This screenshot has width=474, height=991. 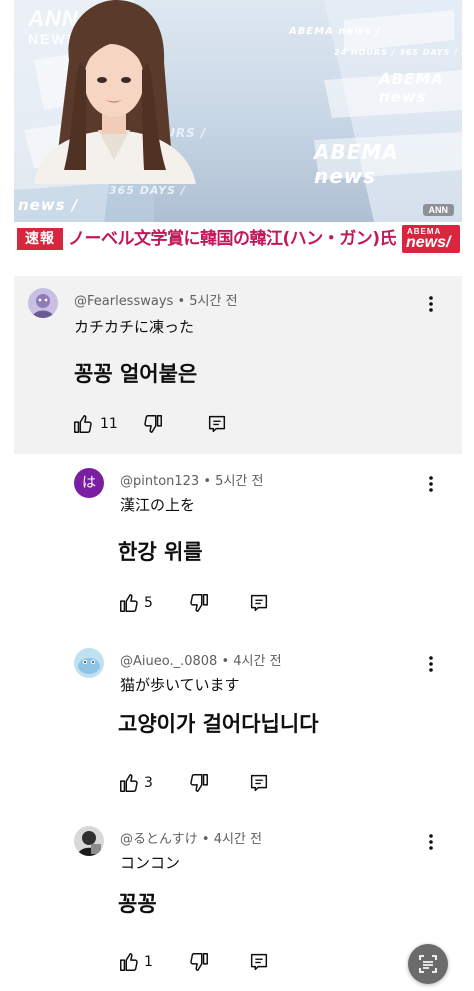 I want to click on news-anchor-image, so click(x=115, y=92).